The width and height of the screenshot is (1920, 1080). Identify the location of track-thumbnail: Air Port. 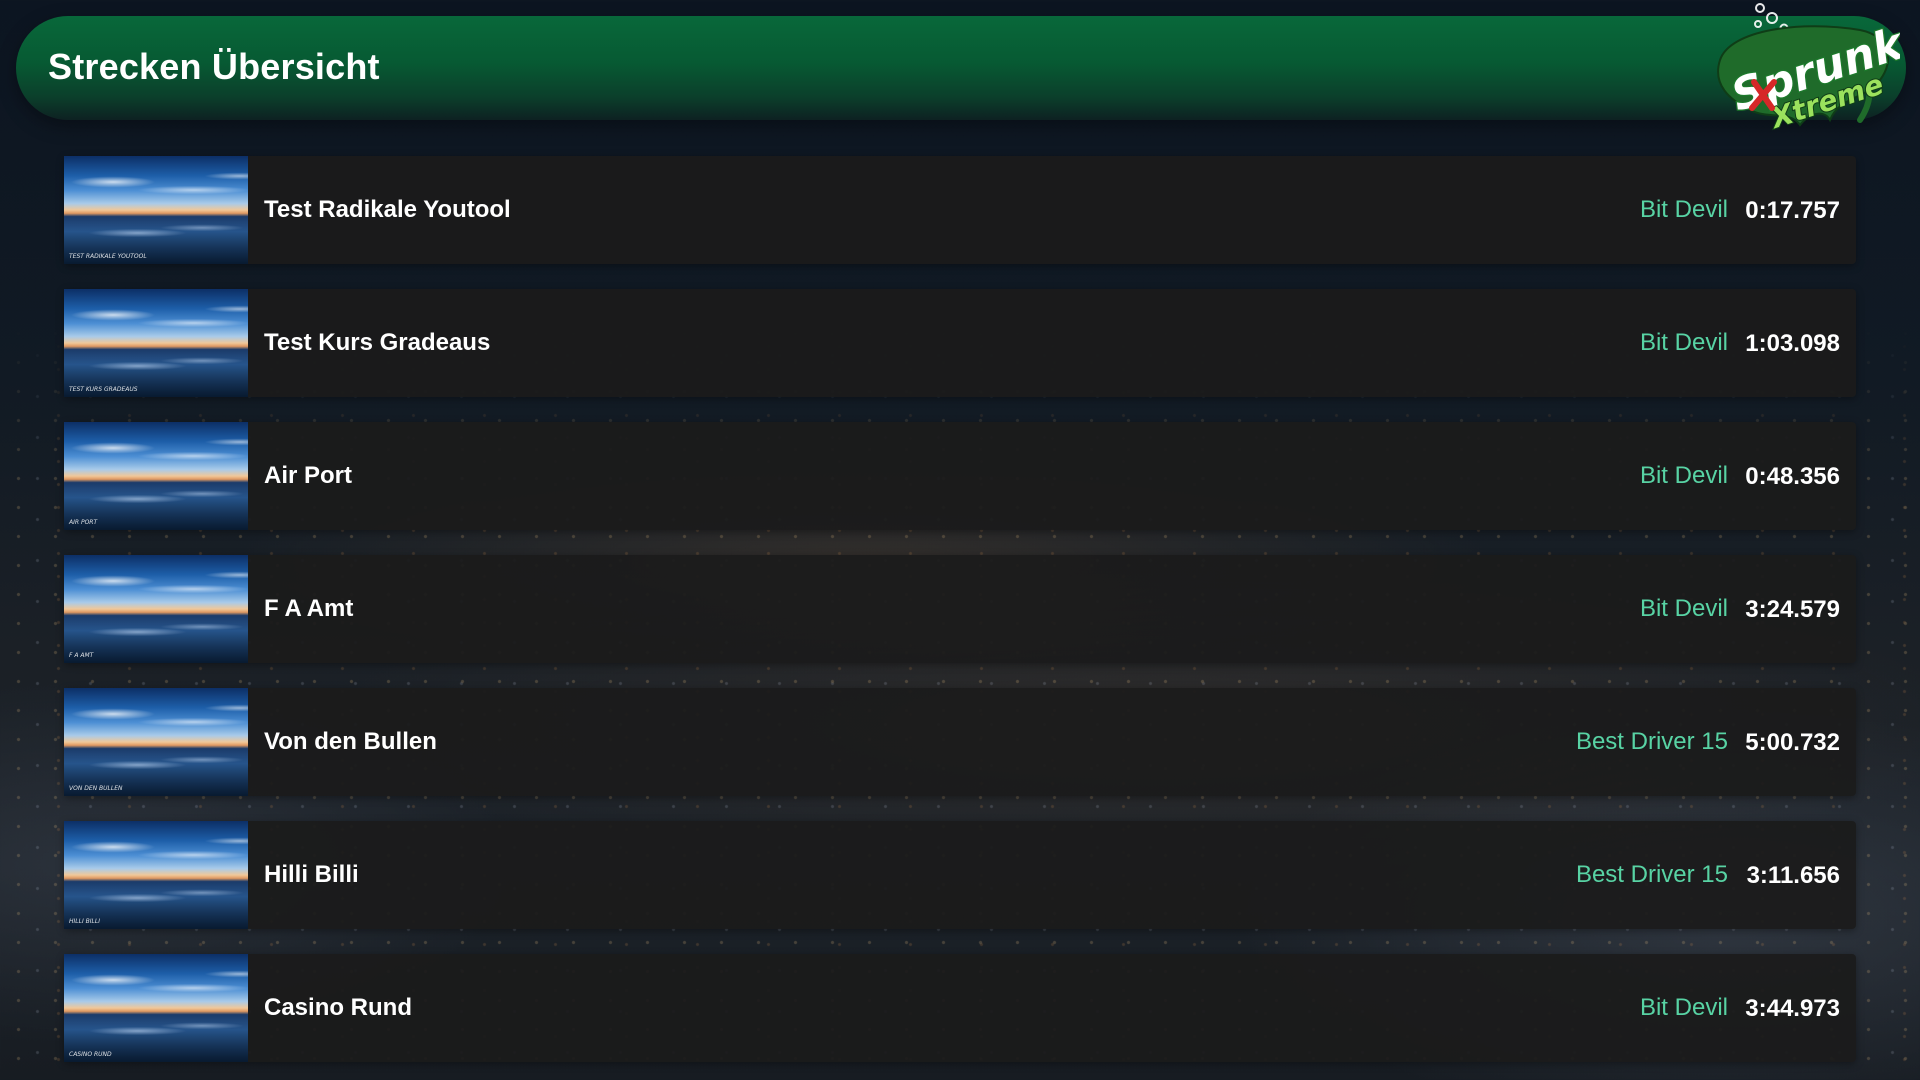
(156, 476).